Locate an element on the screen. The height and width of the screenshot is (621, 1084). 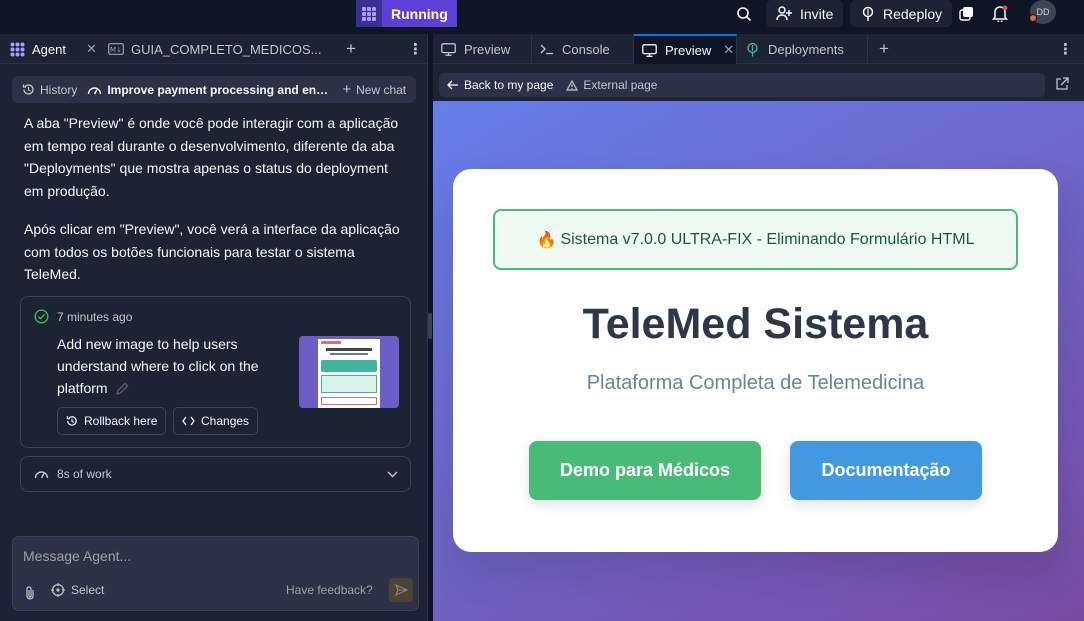
tab-preview-close-icon: ✕ is located at coordinates (728, 50).